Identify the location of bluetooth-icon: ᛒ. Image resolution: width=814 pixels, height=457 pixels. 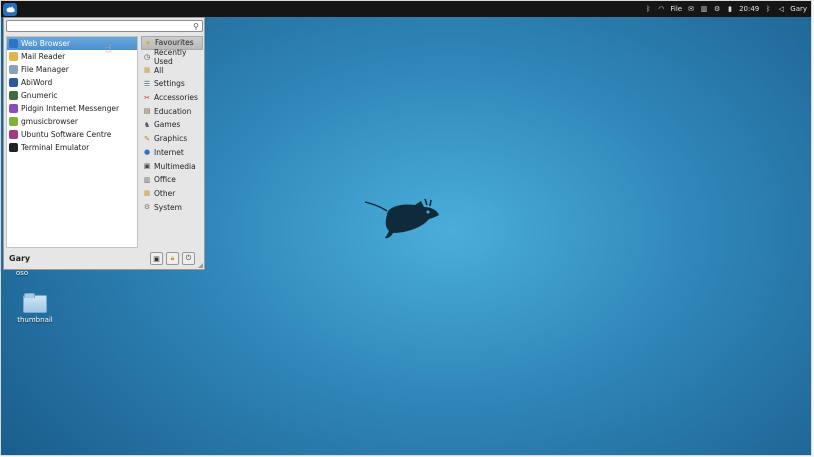
(648, 9).